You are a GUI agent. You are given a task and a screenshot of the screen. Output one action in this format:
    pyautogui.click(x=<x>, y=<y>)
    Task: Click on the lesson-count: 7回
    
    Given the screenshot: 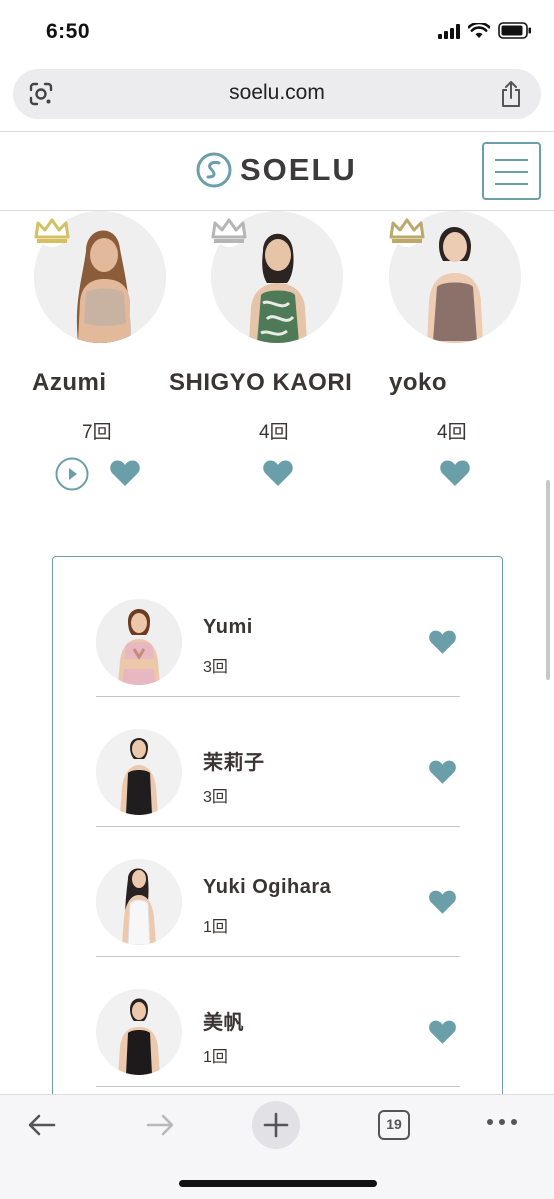 What is the action you would take?
    pyautogui.click(x=97, y=432)
    